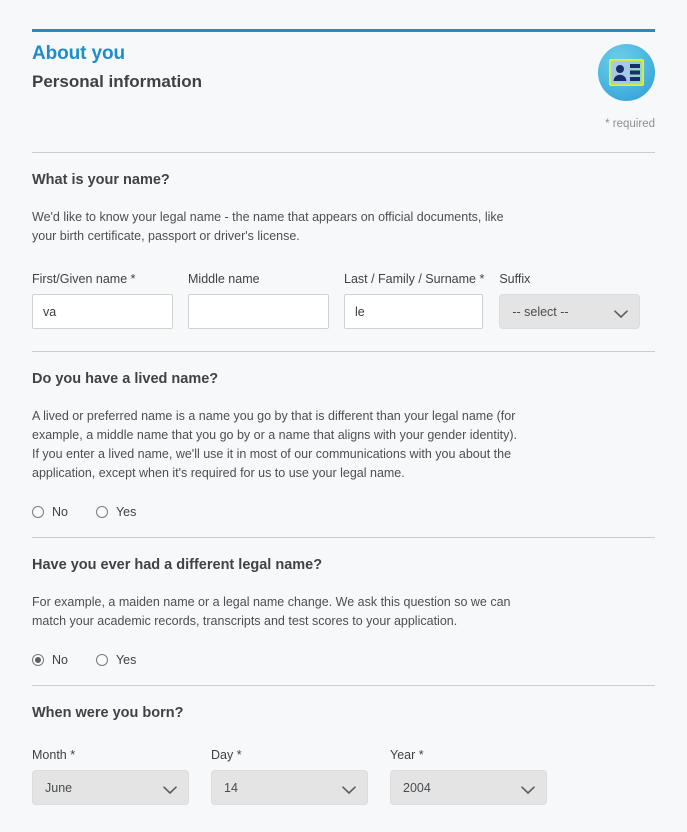 The image size is (687, 832). Describe the element at coordinates (226, 755) in the screenshot. I see `label-birth-day: Day *` at that location.